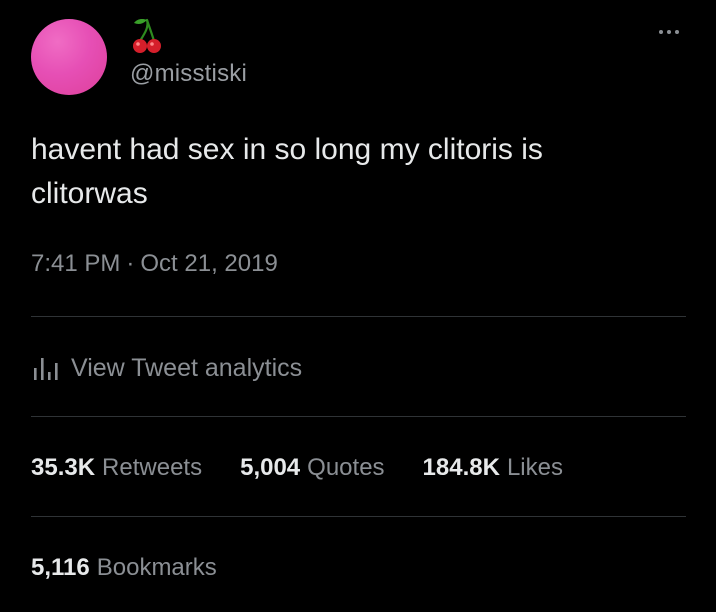 The width and height of the screenshot is (716, 612). Describe the element at coordinates (188, 74) in the screenshot. I see `user-handle: @misstiski` at that location.